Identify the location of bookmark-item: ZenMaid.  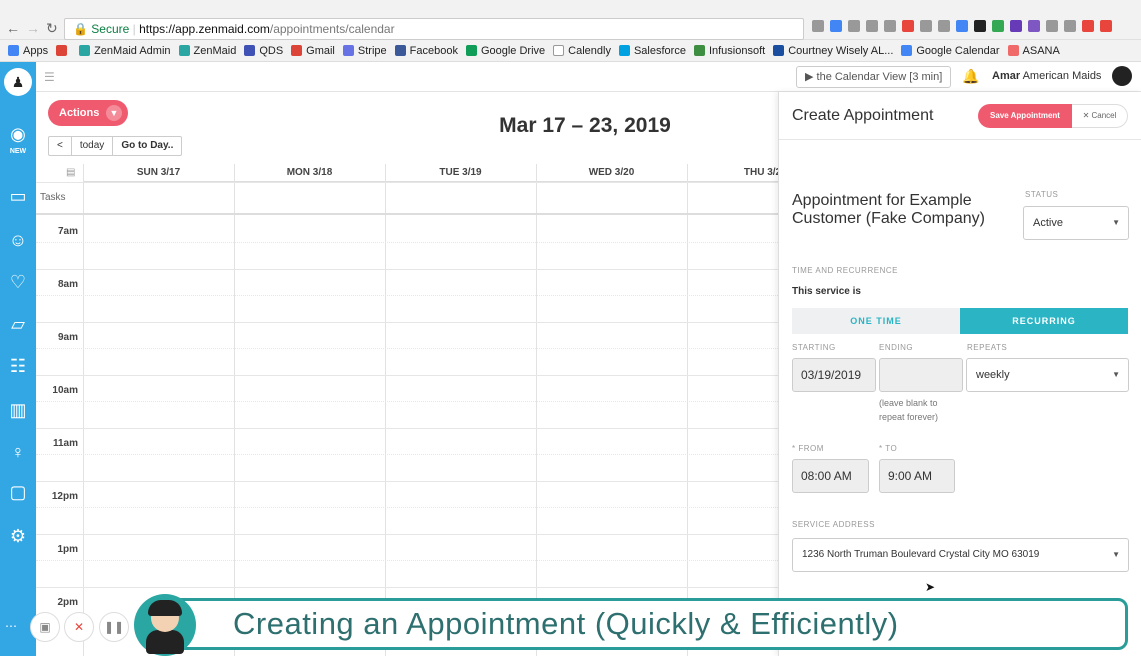
(207, 51).